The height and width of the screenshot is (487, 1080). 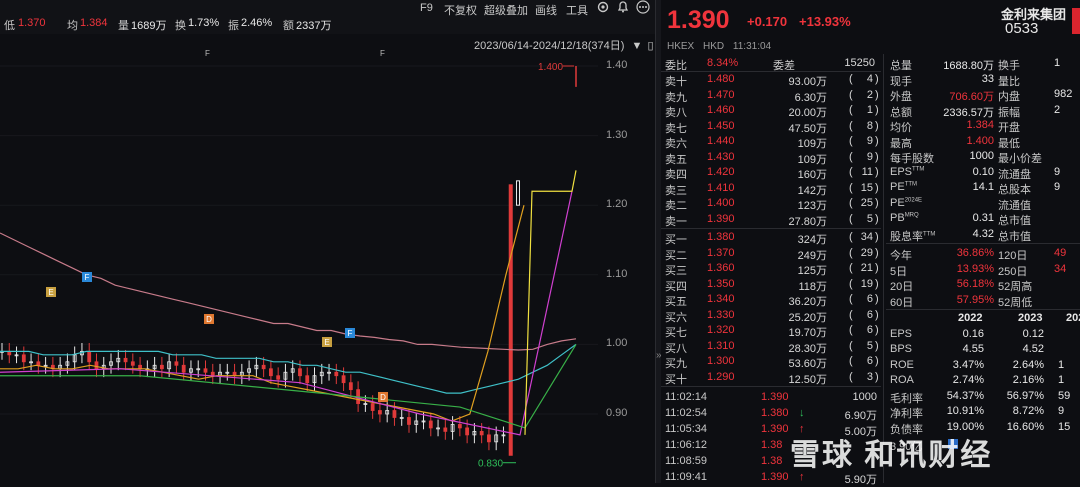 I want to click on stat-label: EPSTTM, so click(x=907, y=171).